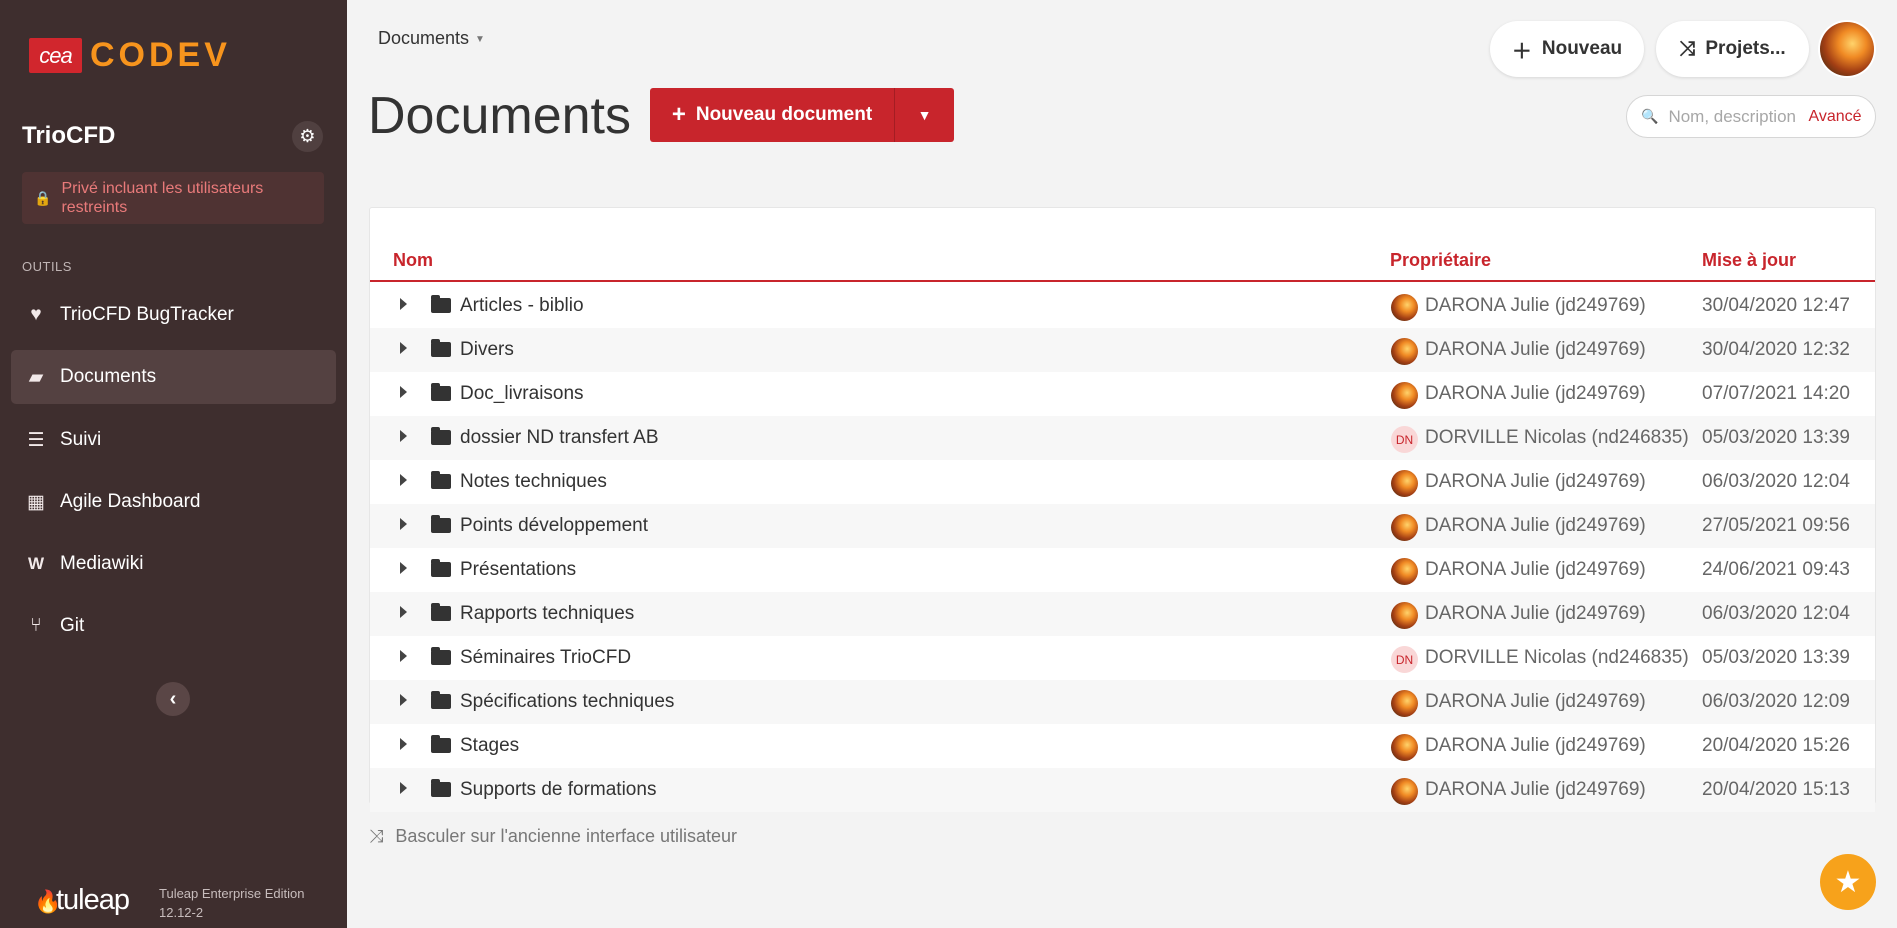 The width and height of the screenshot is (1897, 928). What do you see at coordinates (533, 482) in the screenshot?
I see `folder-name: Notes techniques` at bounding box center [533, 482].